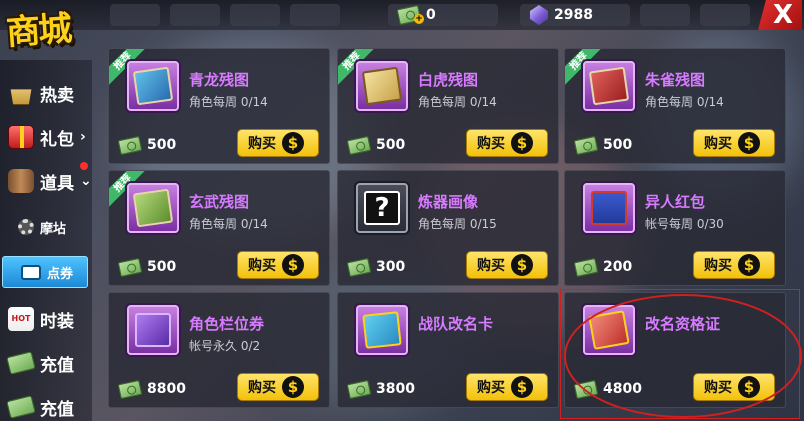 This screenshot has height=421, width=804. I want to click on item-name: 角色栏位券, so click(227, 324).